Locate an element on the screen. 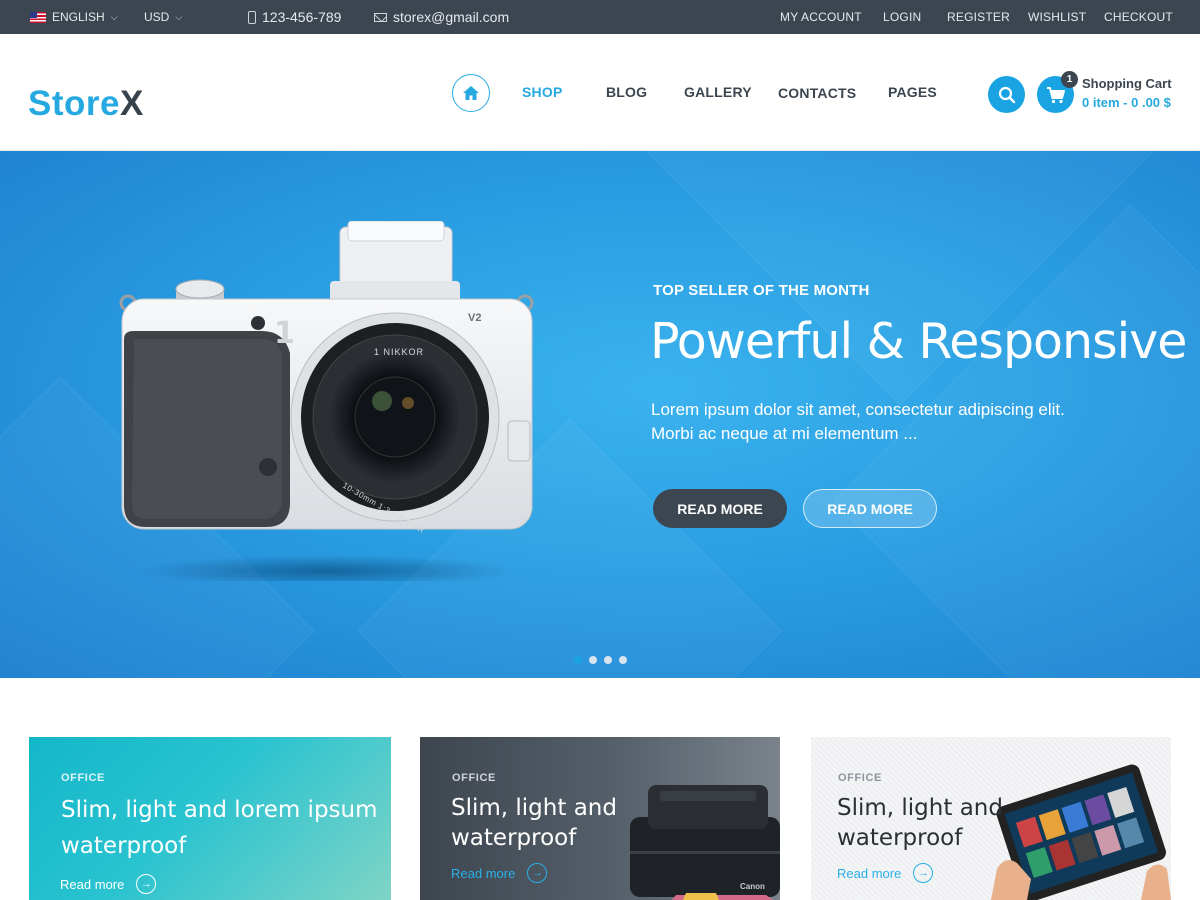 This screenshot has width=1200, height=900. cart-icon is located at coordinates (1055, 94).